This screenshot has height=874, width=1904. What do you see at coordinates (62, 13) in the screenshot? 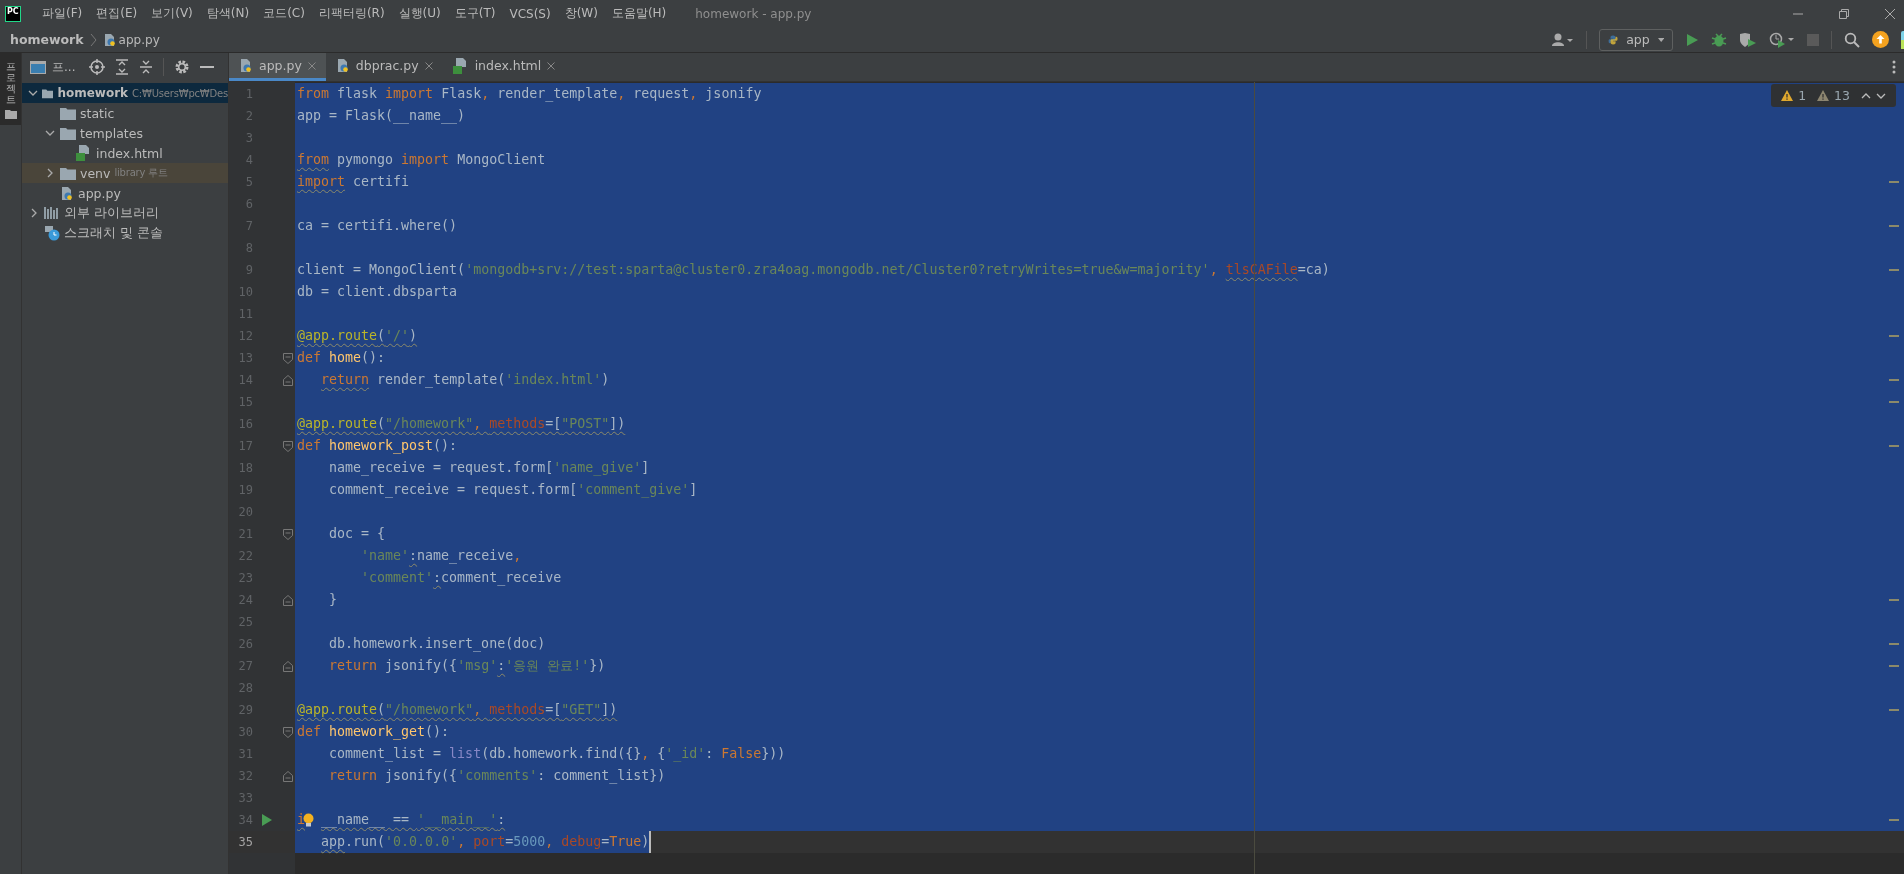
I see `menu-item: 파일(F)` at bounding box center [62, 13].